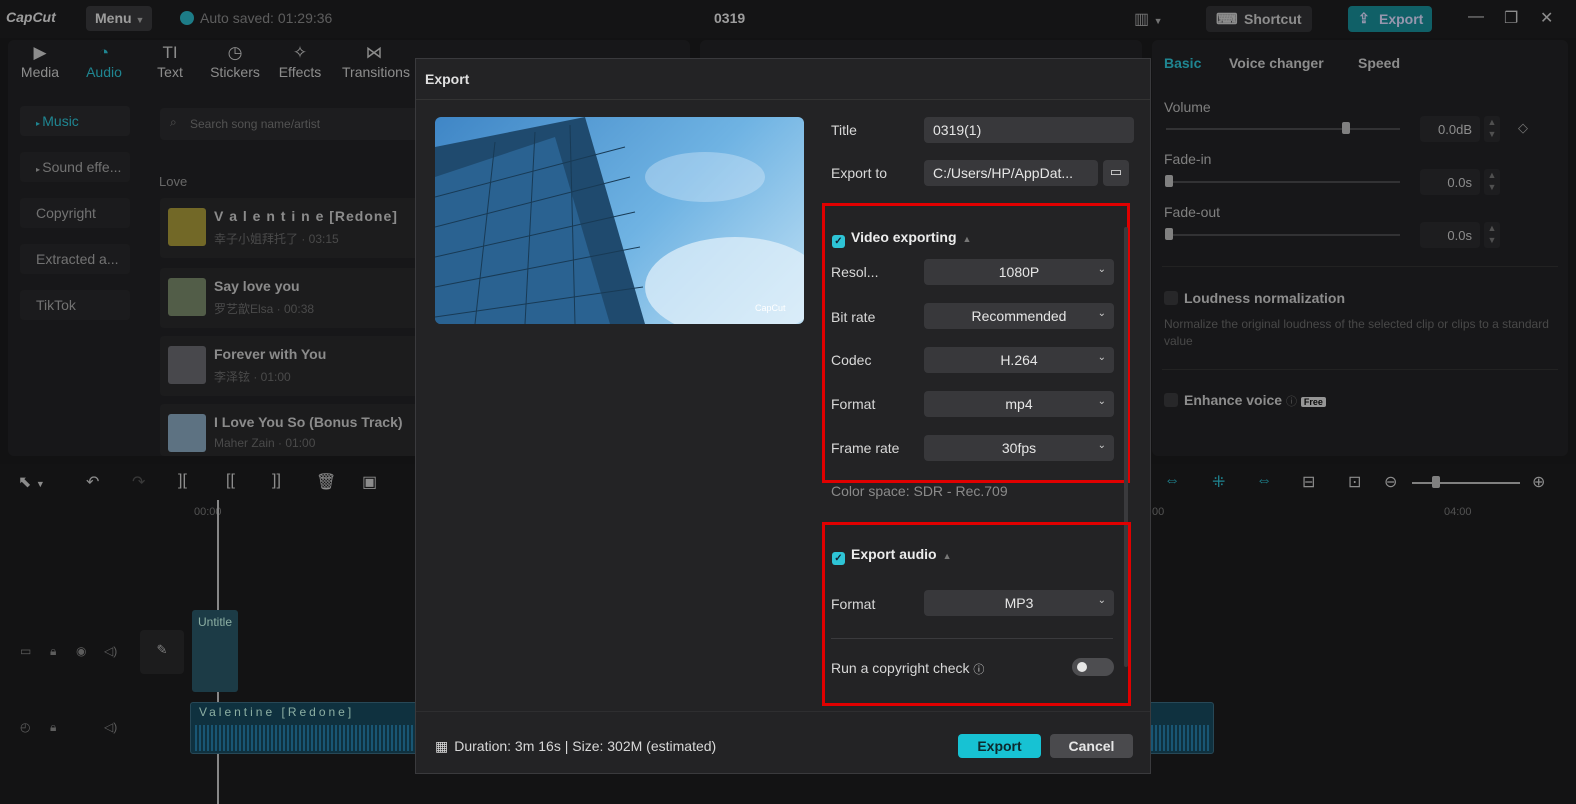  I want to click on format-select: mp4 ⌄, so click(1019, 404).